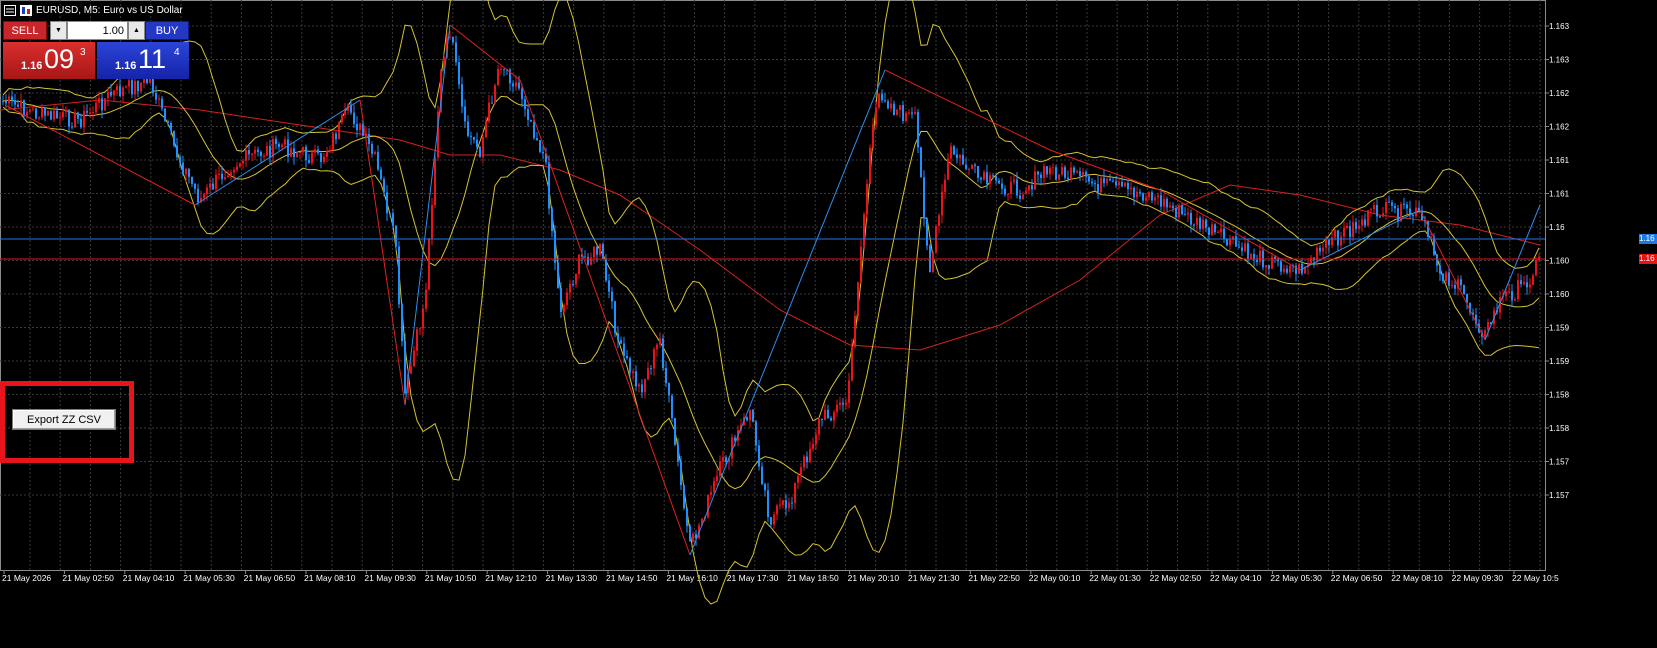 This screenshot has height=648, width=1657. Describe the element at coordinates (126, 66) in the screenshot. I see `ask-price-prefix: 1.16` at that location.